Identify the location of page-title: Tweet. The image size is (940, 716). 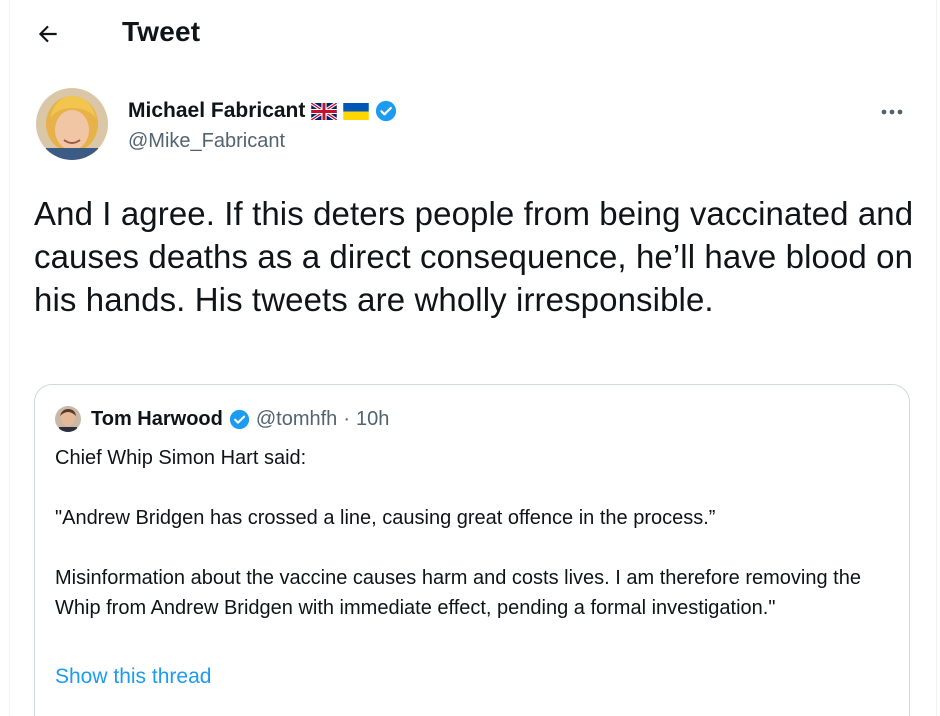
(161, 31).